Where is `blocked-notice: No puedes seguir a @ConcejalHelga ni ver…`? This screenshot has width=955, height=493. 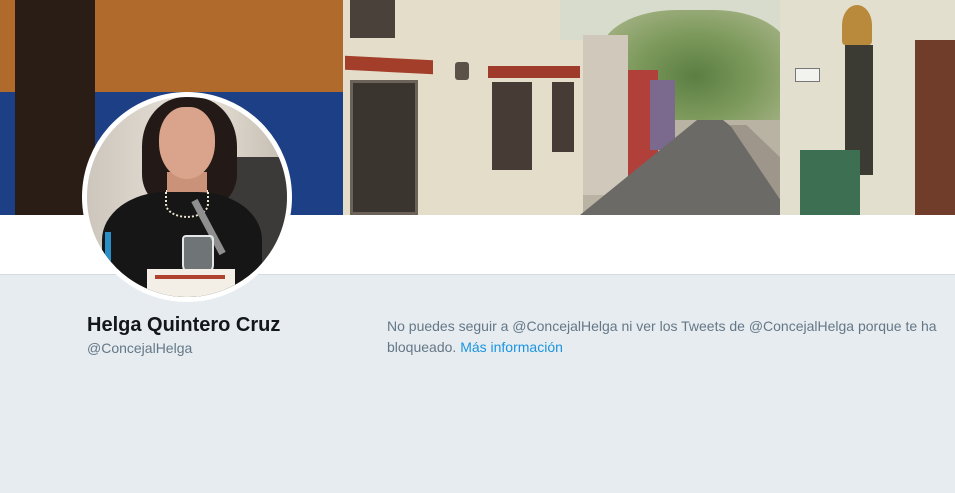 blocked-notice: No puedes seguir a @ConcejalHelga ni ver… is located at coordinates (664, 337).